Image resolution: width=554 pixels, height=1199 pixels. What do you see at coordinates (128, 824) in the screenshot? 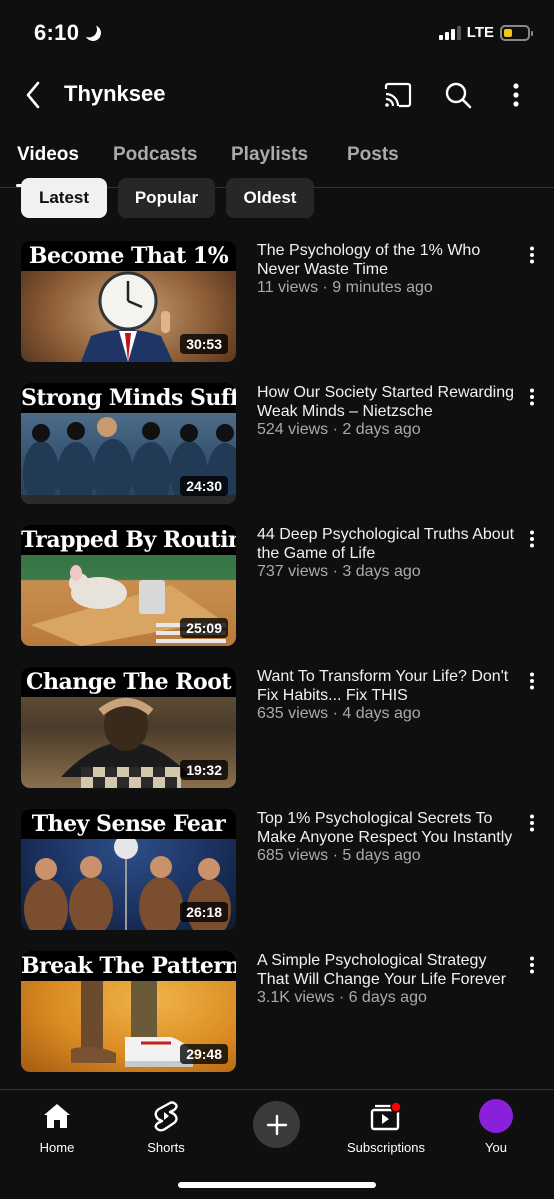
I see `thumbnail-text: They Sense Fear` at bounding box center [128, 824].